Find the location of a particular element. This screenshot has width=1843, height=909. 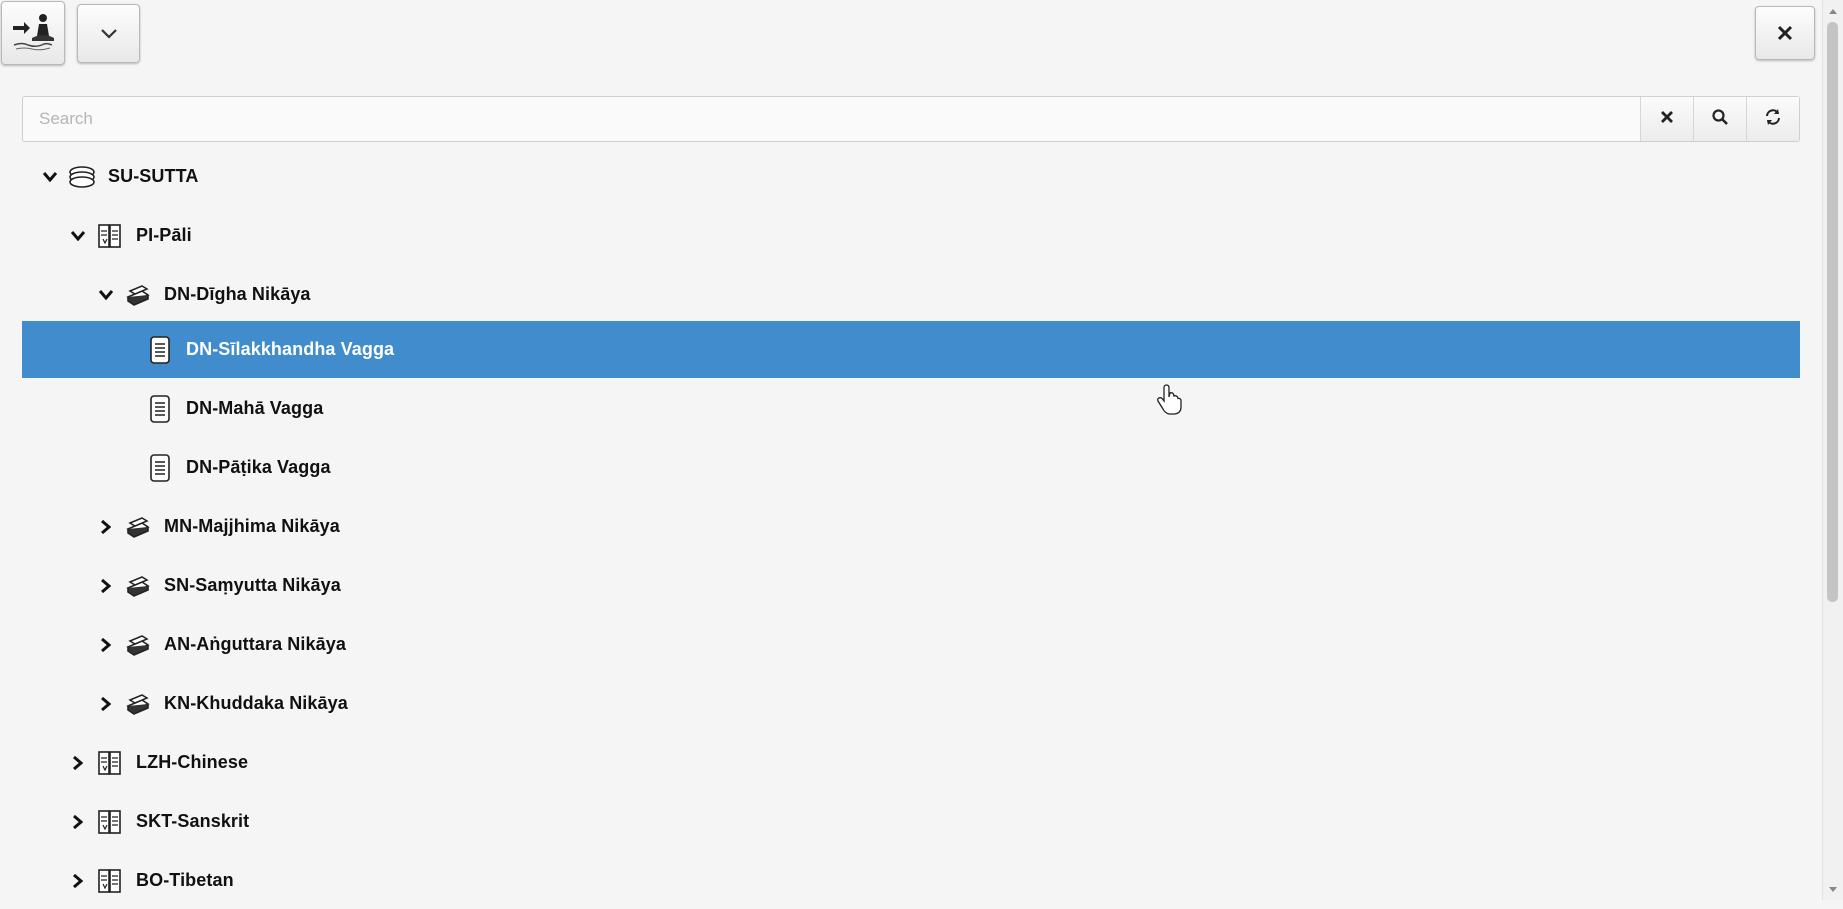

close-icon is located at coordinates (1785, 33).